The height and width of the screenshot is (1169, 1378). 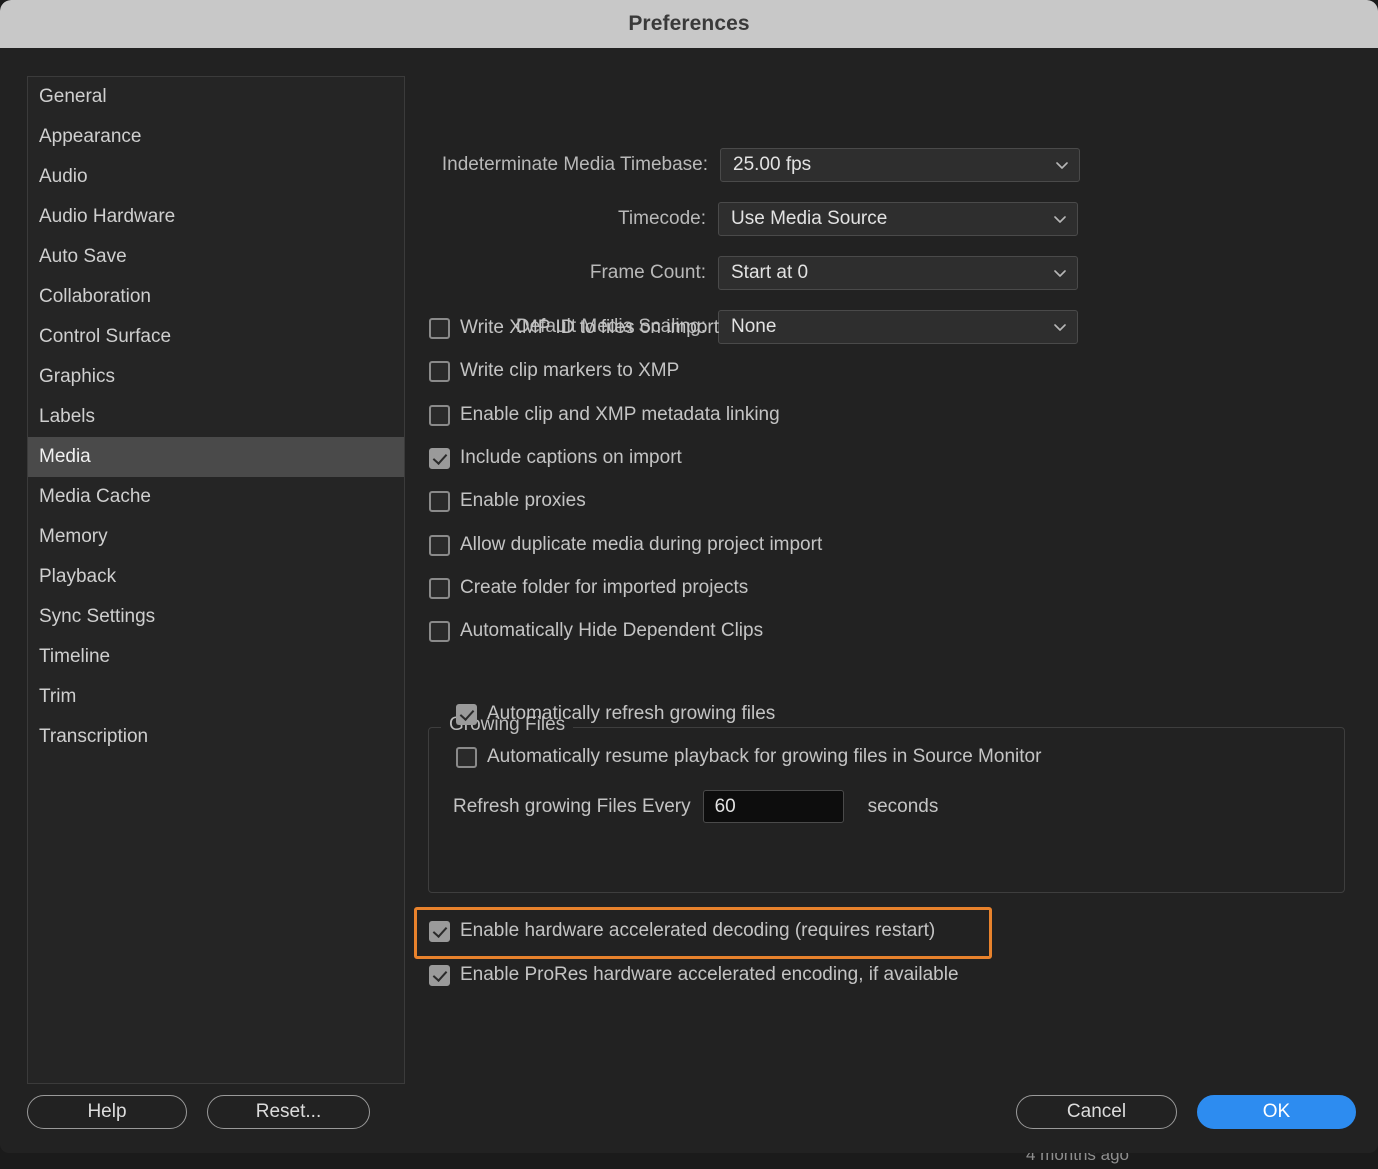 I want to click on checkbox-row: Write clip markers to XMP, so click(x=554, y=371).